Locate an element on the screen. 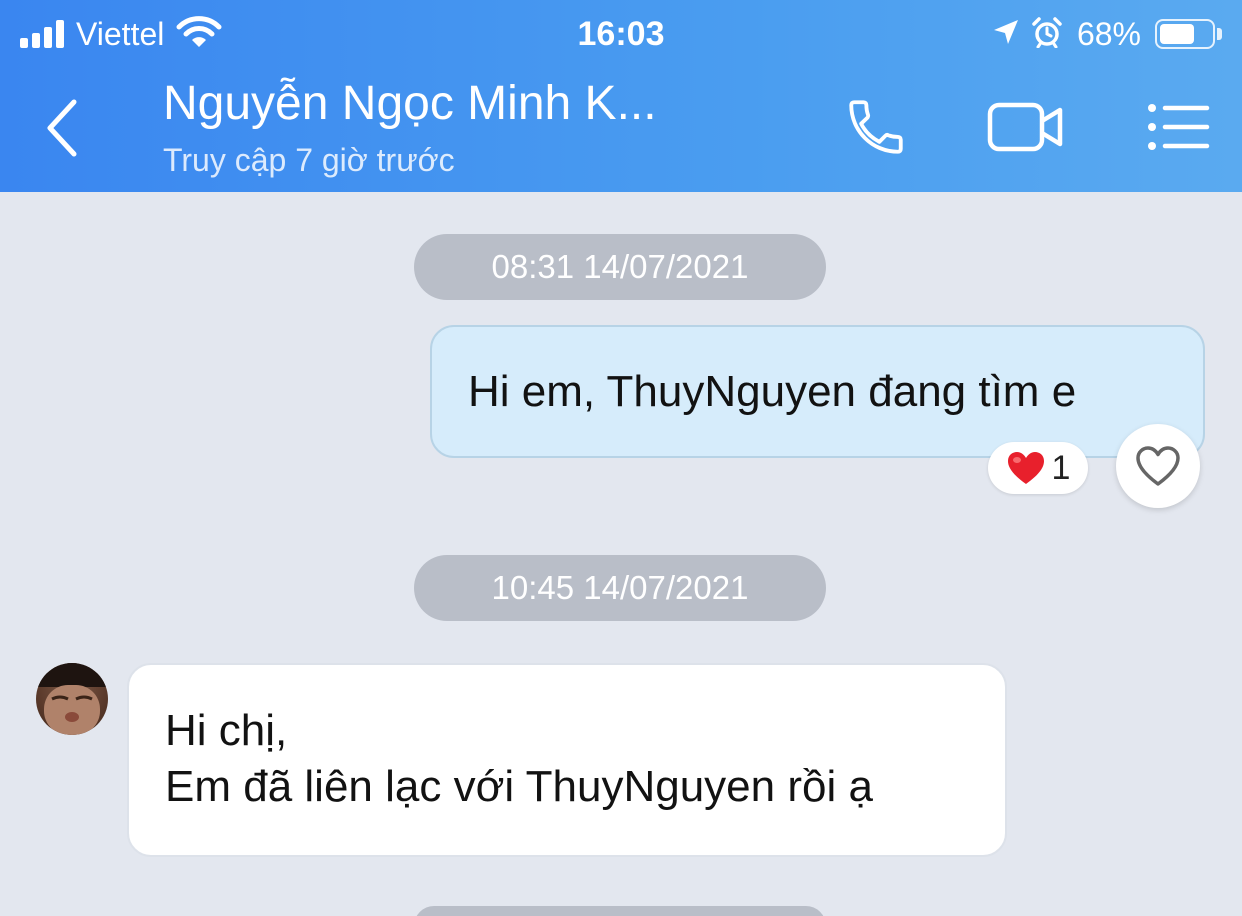 The height and width of the screenshot is (916, 1242). battery-percent: 68% is located at coordinates (1108, 33).